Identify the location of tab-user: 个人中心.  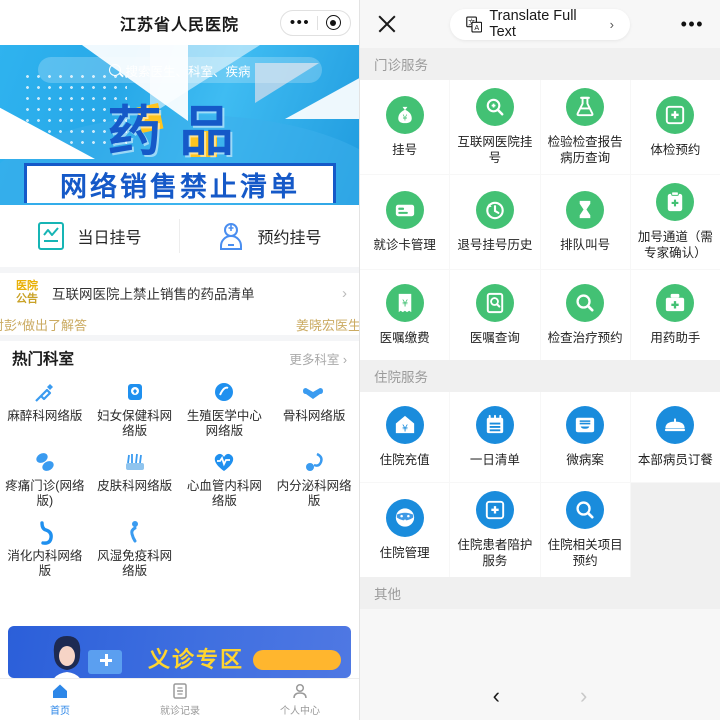
(299, 699).